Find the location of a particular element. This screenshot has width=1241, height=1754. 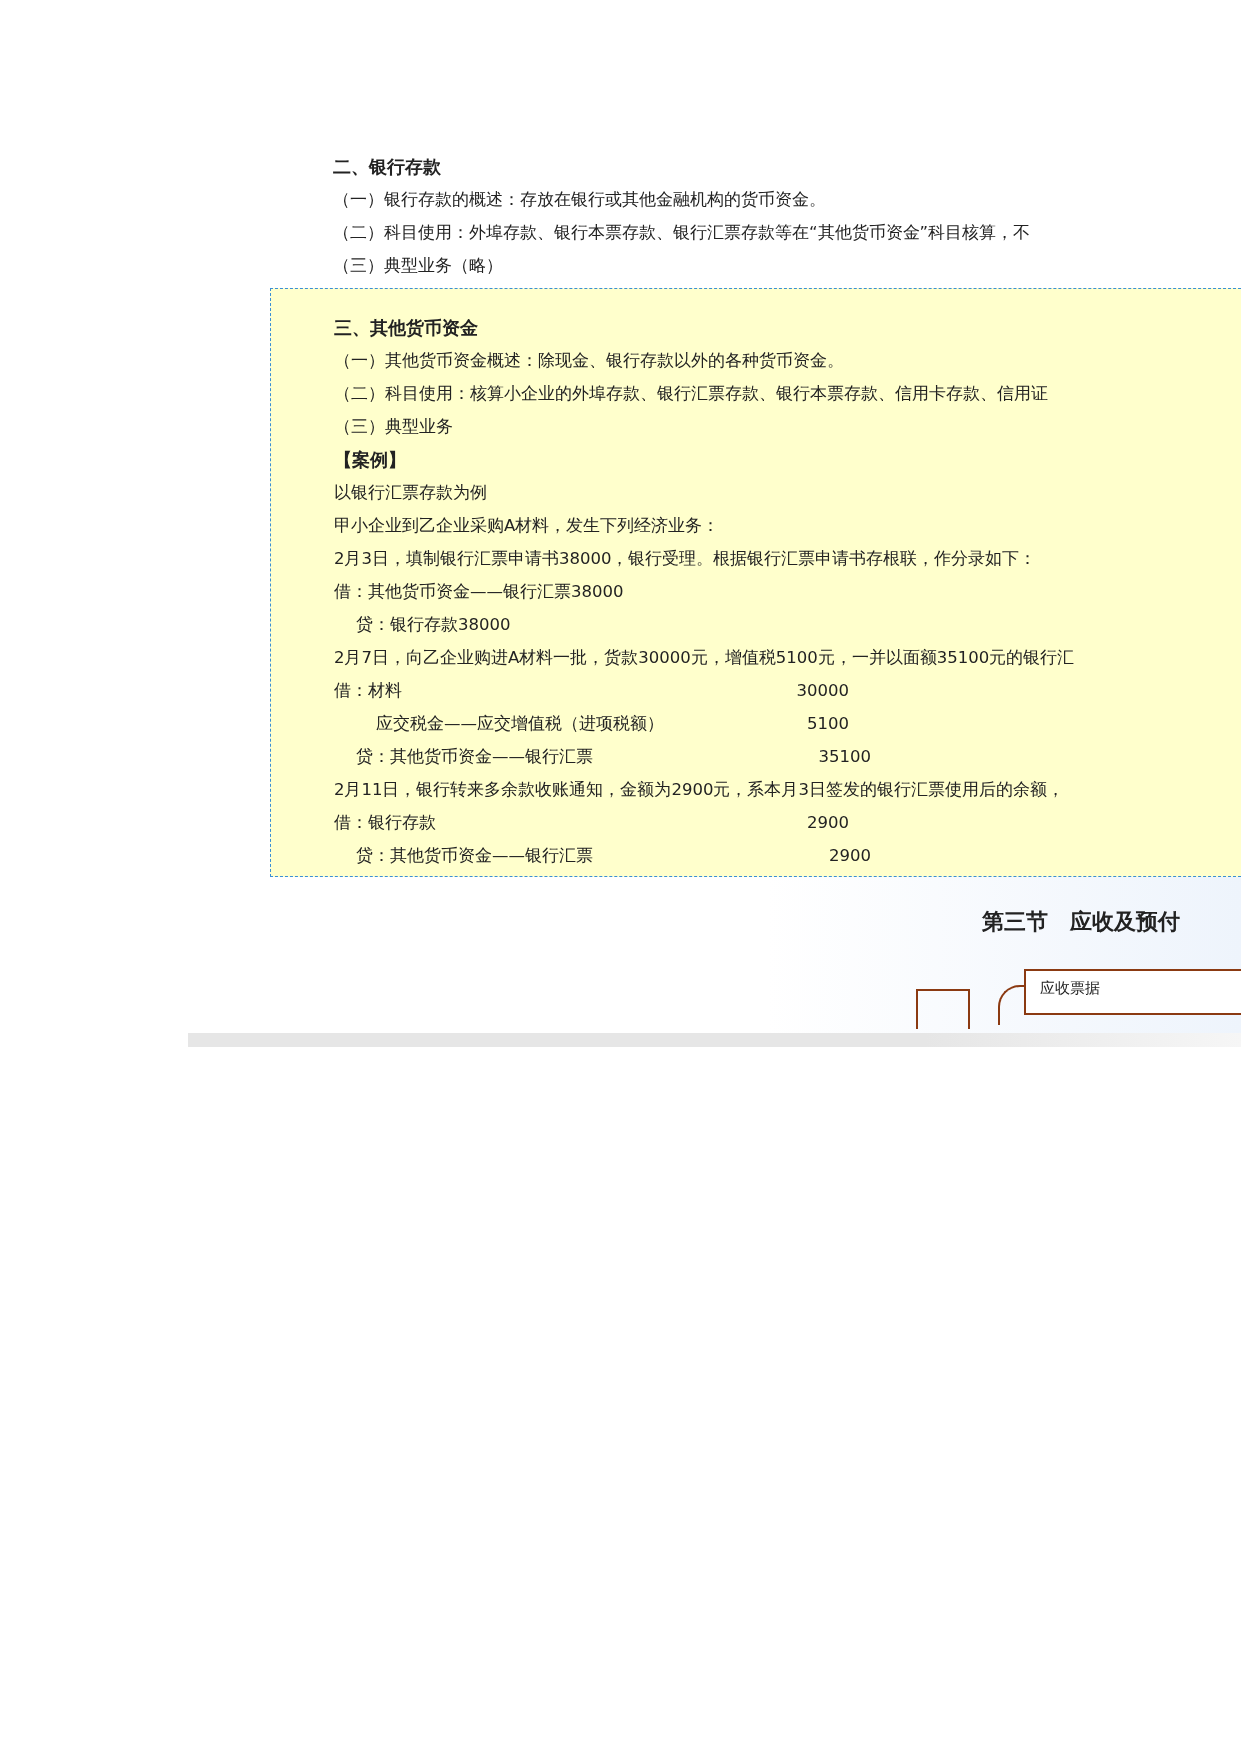

paragraph-line: （一）银行存款的概述：存放在银行或其他金融机构的货币资金。 is located at coordinates (580, 200).